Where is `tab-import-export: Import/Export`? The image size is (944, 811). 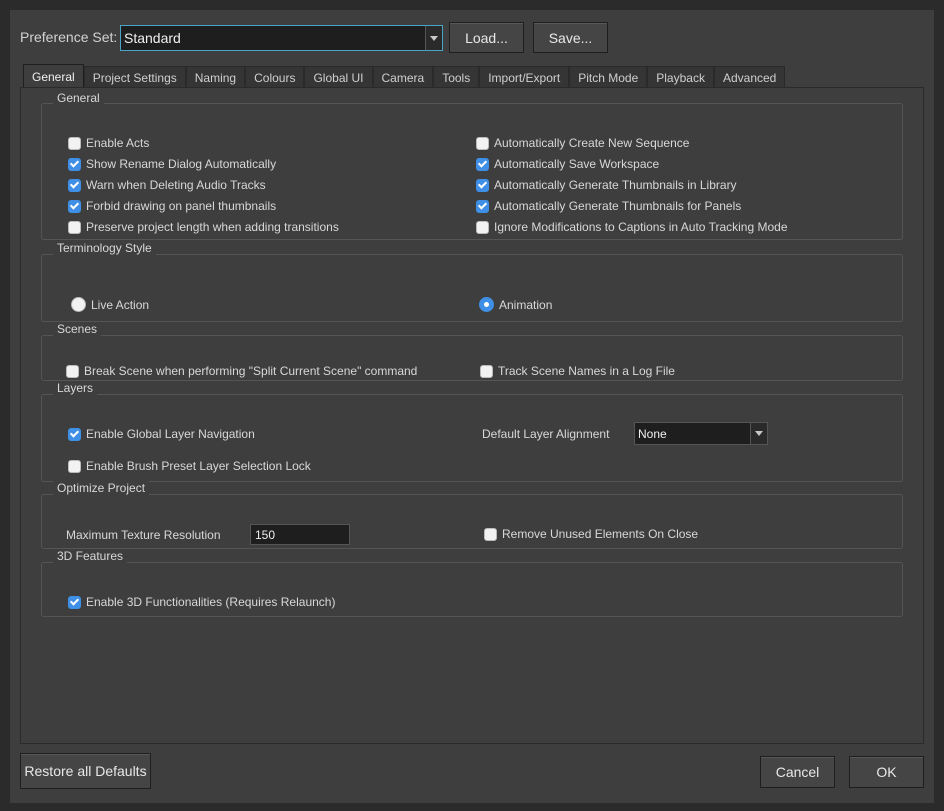 tab-import-export: Import/Export is located at coordinates (524, 77).